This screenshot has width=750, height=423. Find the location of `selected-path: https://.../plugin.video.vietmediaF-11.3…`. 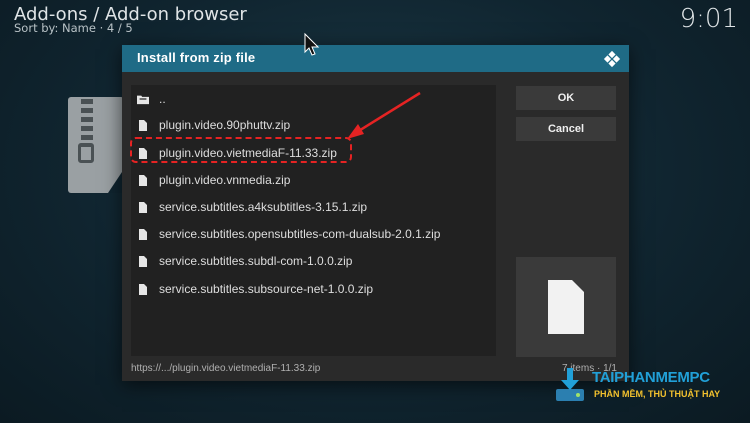

selected-path: https://.../plugin.video.vietmediaF-11.3… is located at coordinates (226, 368).